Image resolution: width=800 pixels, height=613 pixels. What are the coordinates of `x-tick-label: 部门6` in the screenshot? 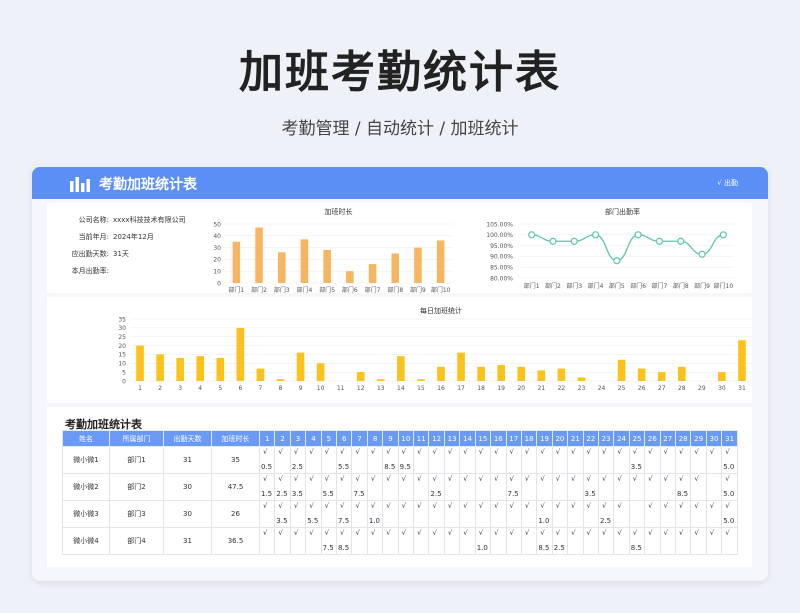 It's located at (350, 289).